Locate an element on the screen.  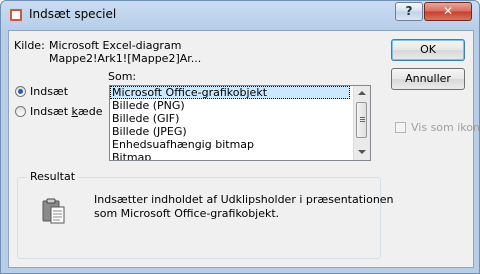
paste-link-radio-label: Indsæt kæde is located at coordinates (66, 111).